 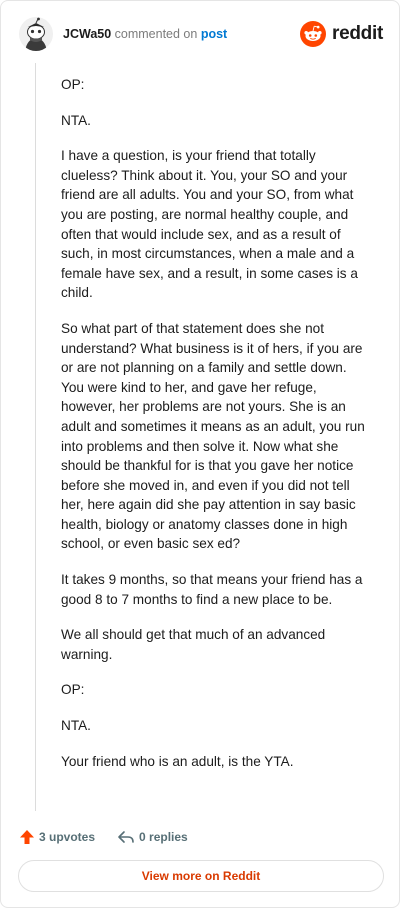 What do you see at coordinates (126, 837) in the screenshot?
I see `reply-arrow-icon` at bounding box center [126, 837].